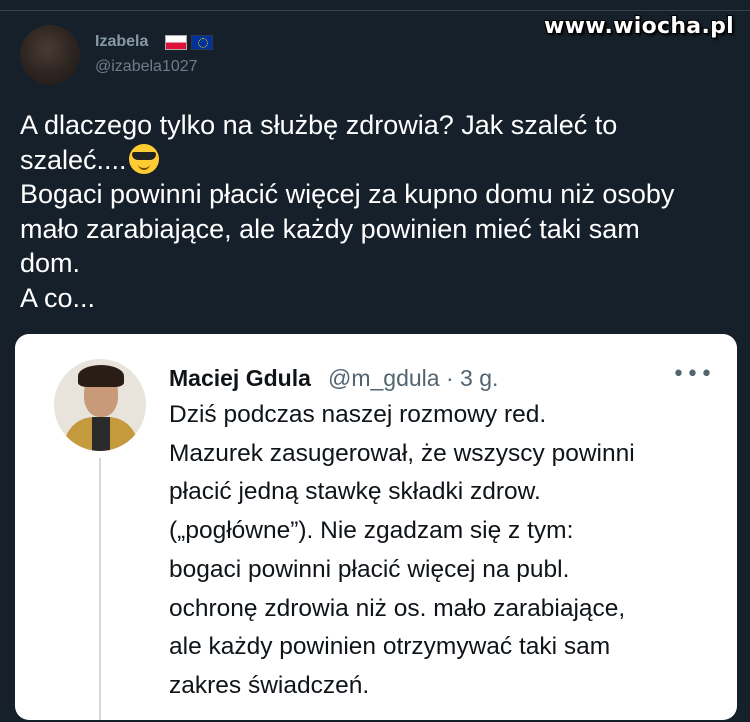 The width and height of the screenshot is (750, 722). What do you see at coordinates (143, 158) in the screenshot?
I see `sunglasses-emoji-icon` at bounding box center [143, 158].